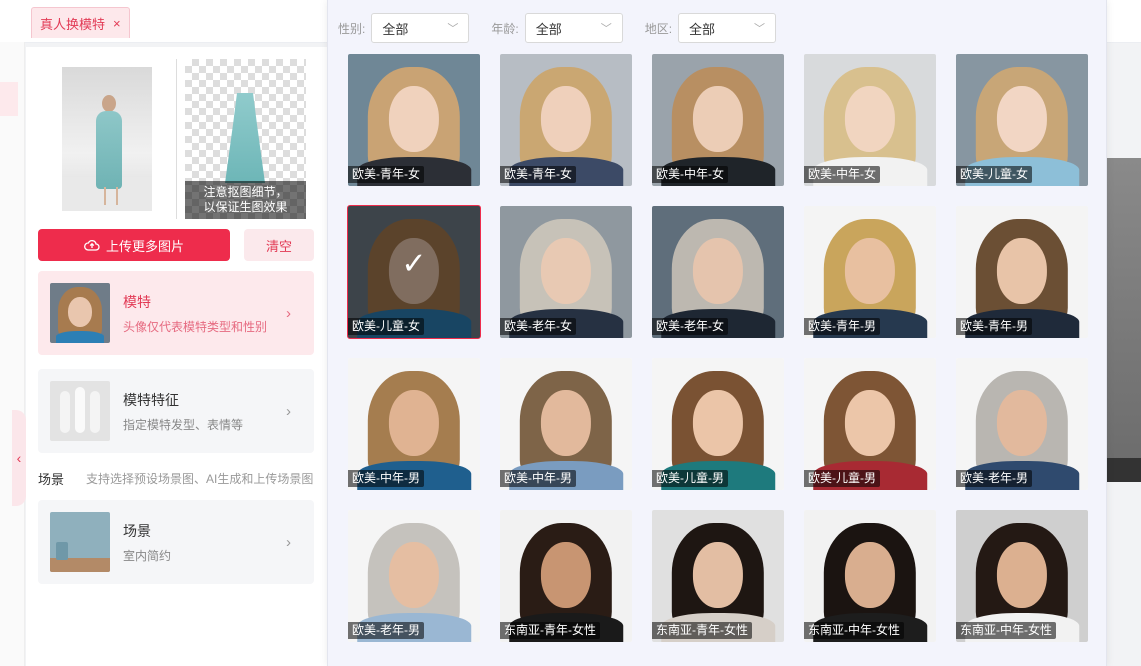 This screenshot has width=1141, height=666. What do you see at coordinates (12, 354) in the screenshot?
I see `left-nav-strip` at bounding box center [12, 354].